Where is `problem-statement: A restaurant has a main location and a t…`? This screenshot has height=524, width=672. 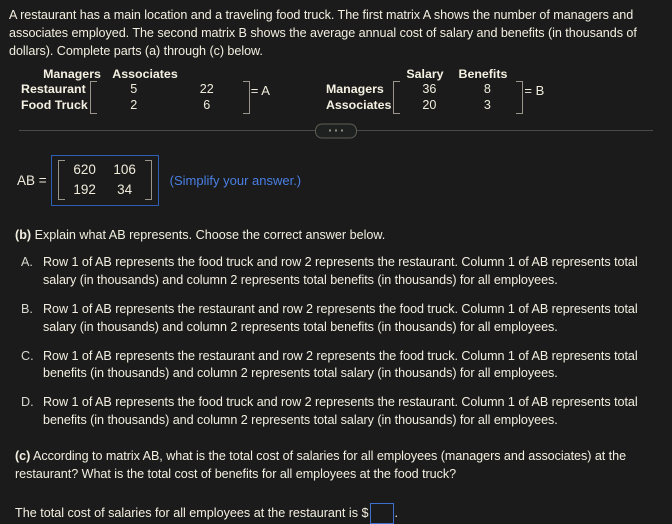
problem-statement: A restaurant has a main location and a t… is located at coordinates (323, 33).